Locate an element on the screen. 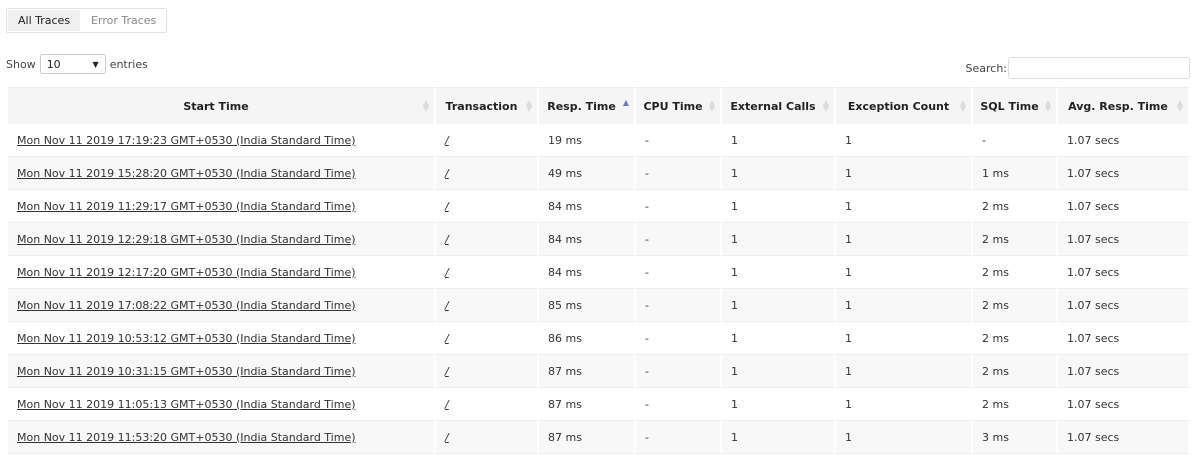 This screenshot has width=1200, height=464. column-header-transaction: Transaction ▲ ▼ is located at coordinates (487, 105).